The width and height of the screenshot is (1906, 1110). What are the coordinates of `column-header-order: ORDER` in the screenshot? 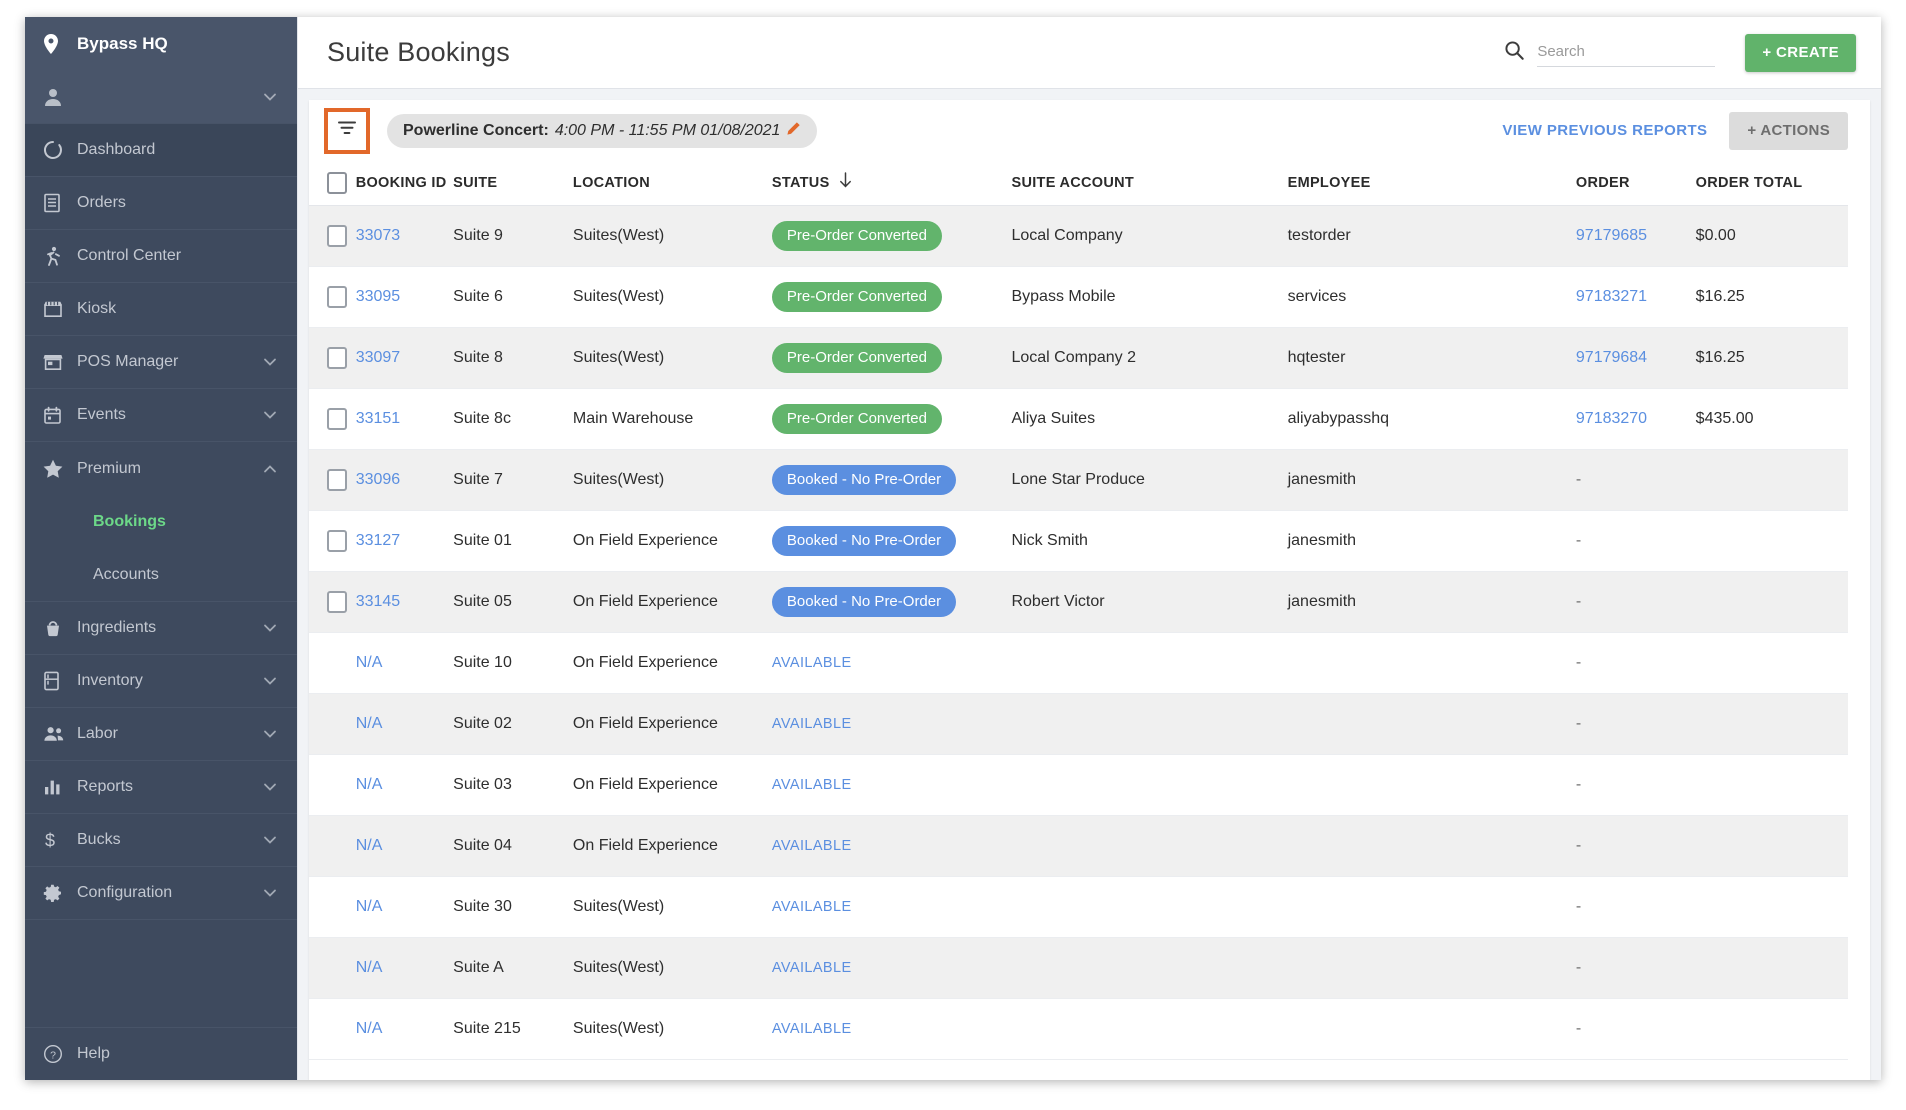 It's located at (1635, 183).